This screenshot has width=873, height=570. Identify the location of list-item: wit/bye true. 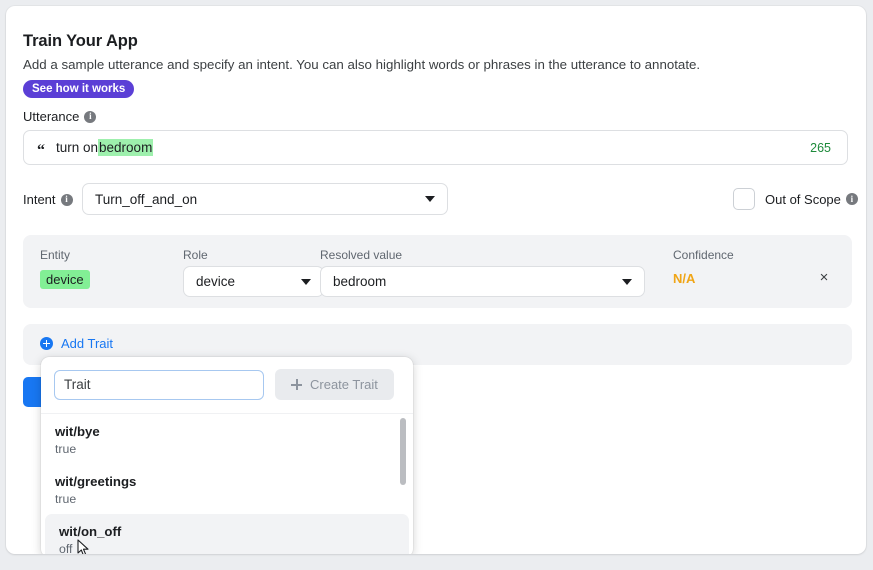
(227, 439).